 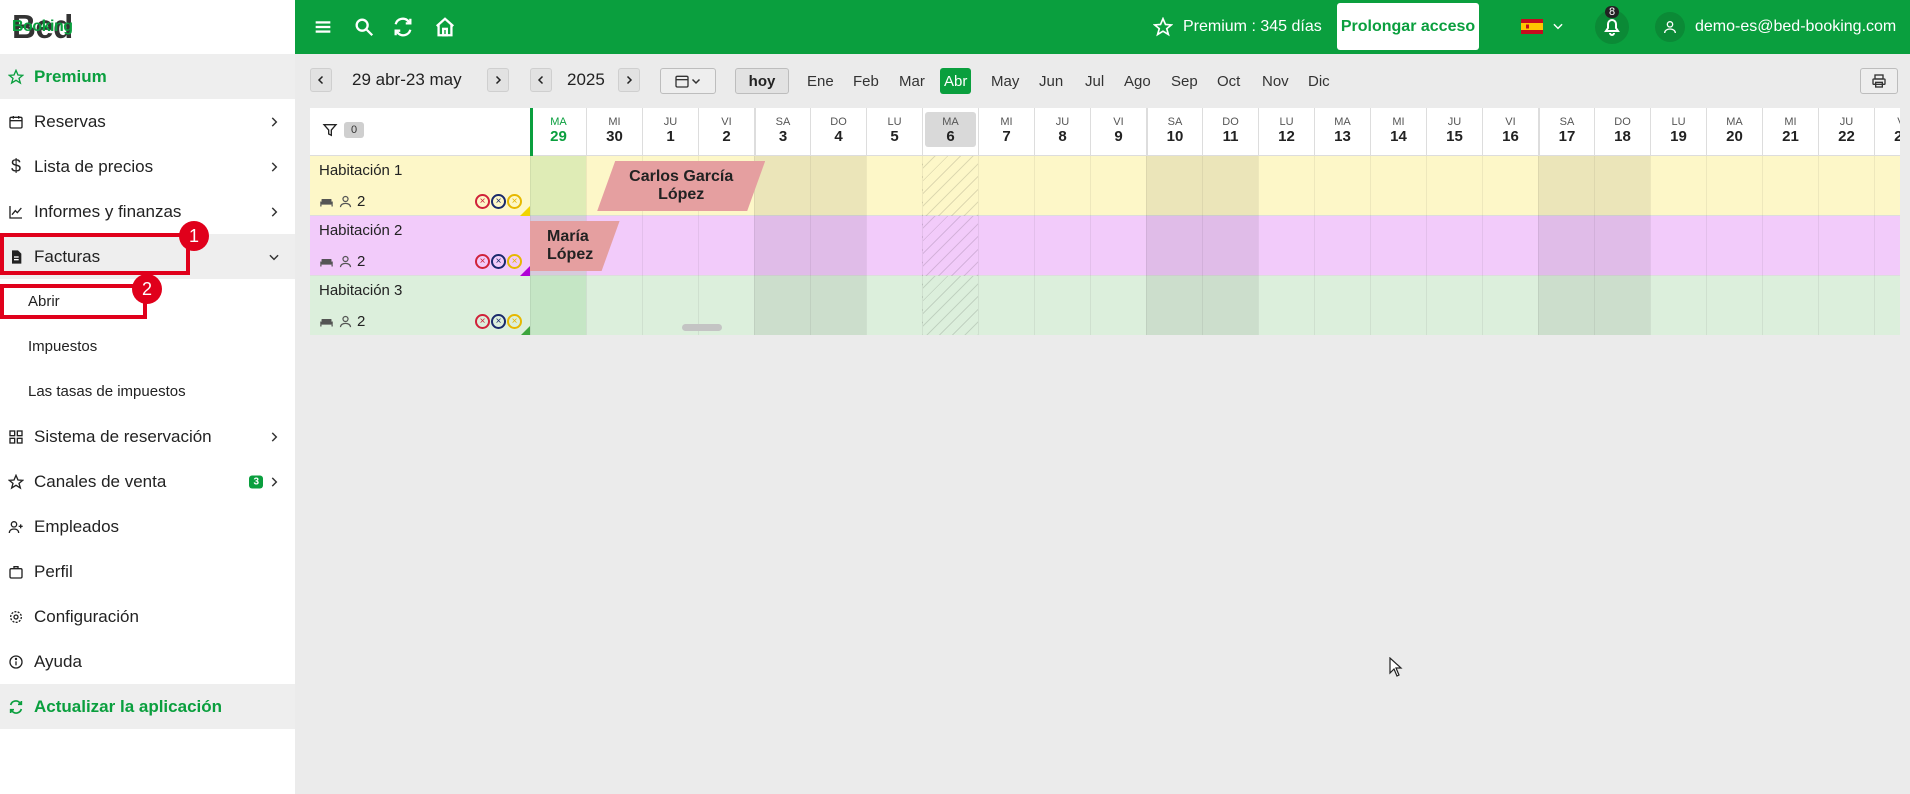 What do you see at coordinates (1678, 132) in the screenshot?
I see `day-header: LU 19` at bounding box center [1678, 132].